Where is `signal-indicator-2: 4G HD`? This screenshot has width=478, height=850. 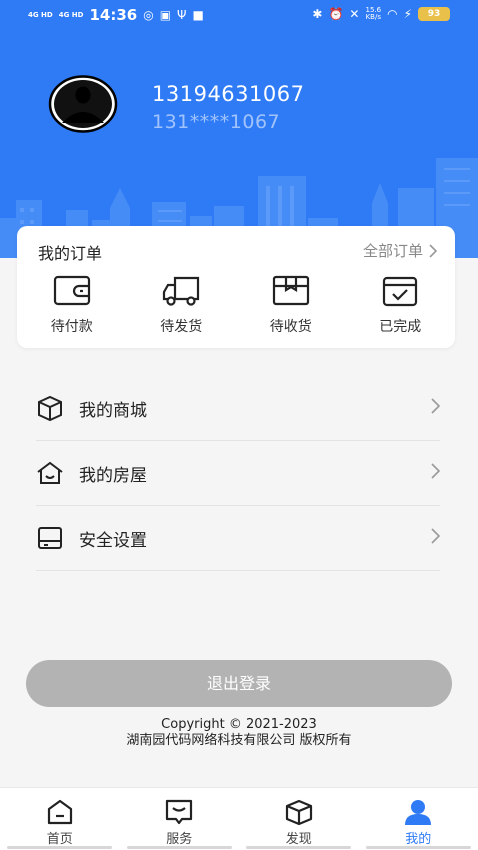 signal-indicator-2: 4G HD is located at coordinates (71, 15).